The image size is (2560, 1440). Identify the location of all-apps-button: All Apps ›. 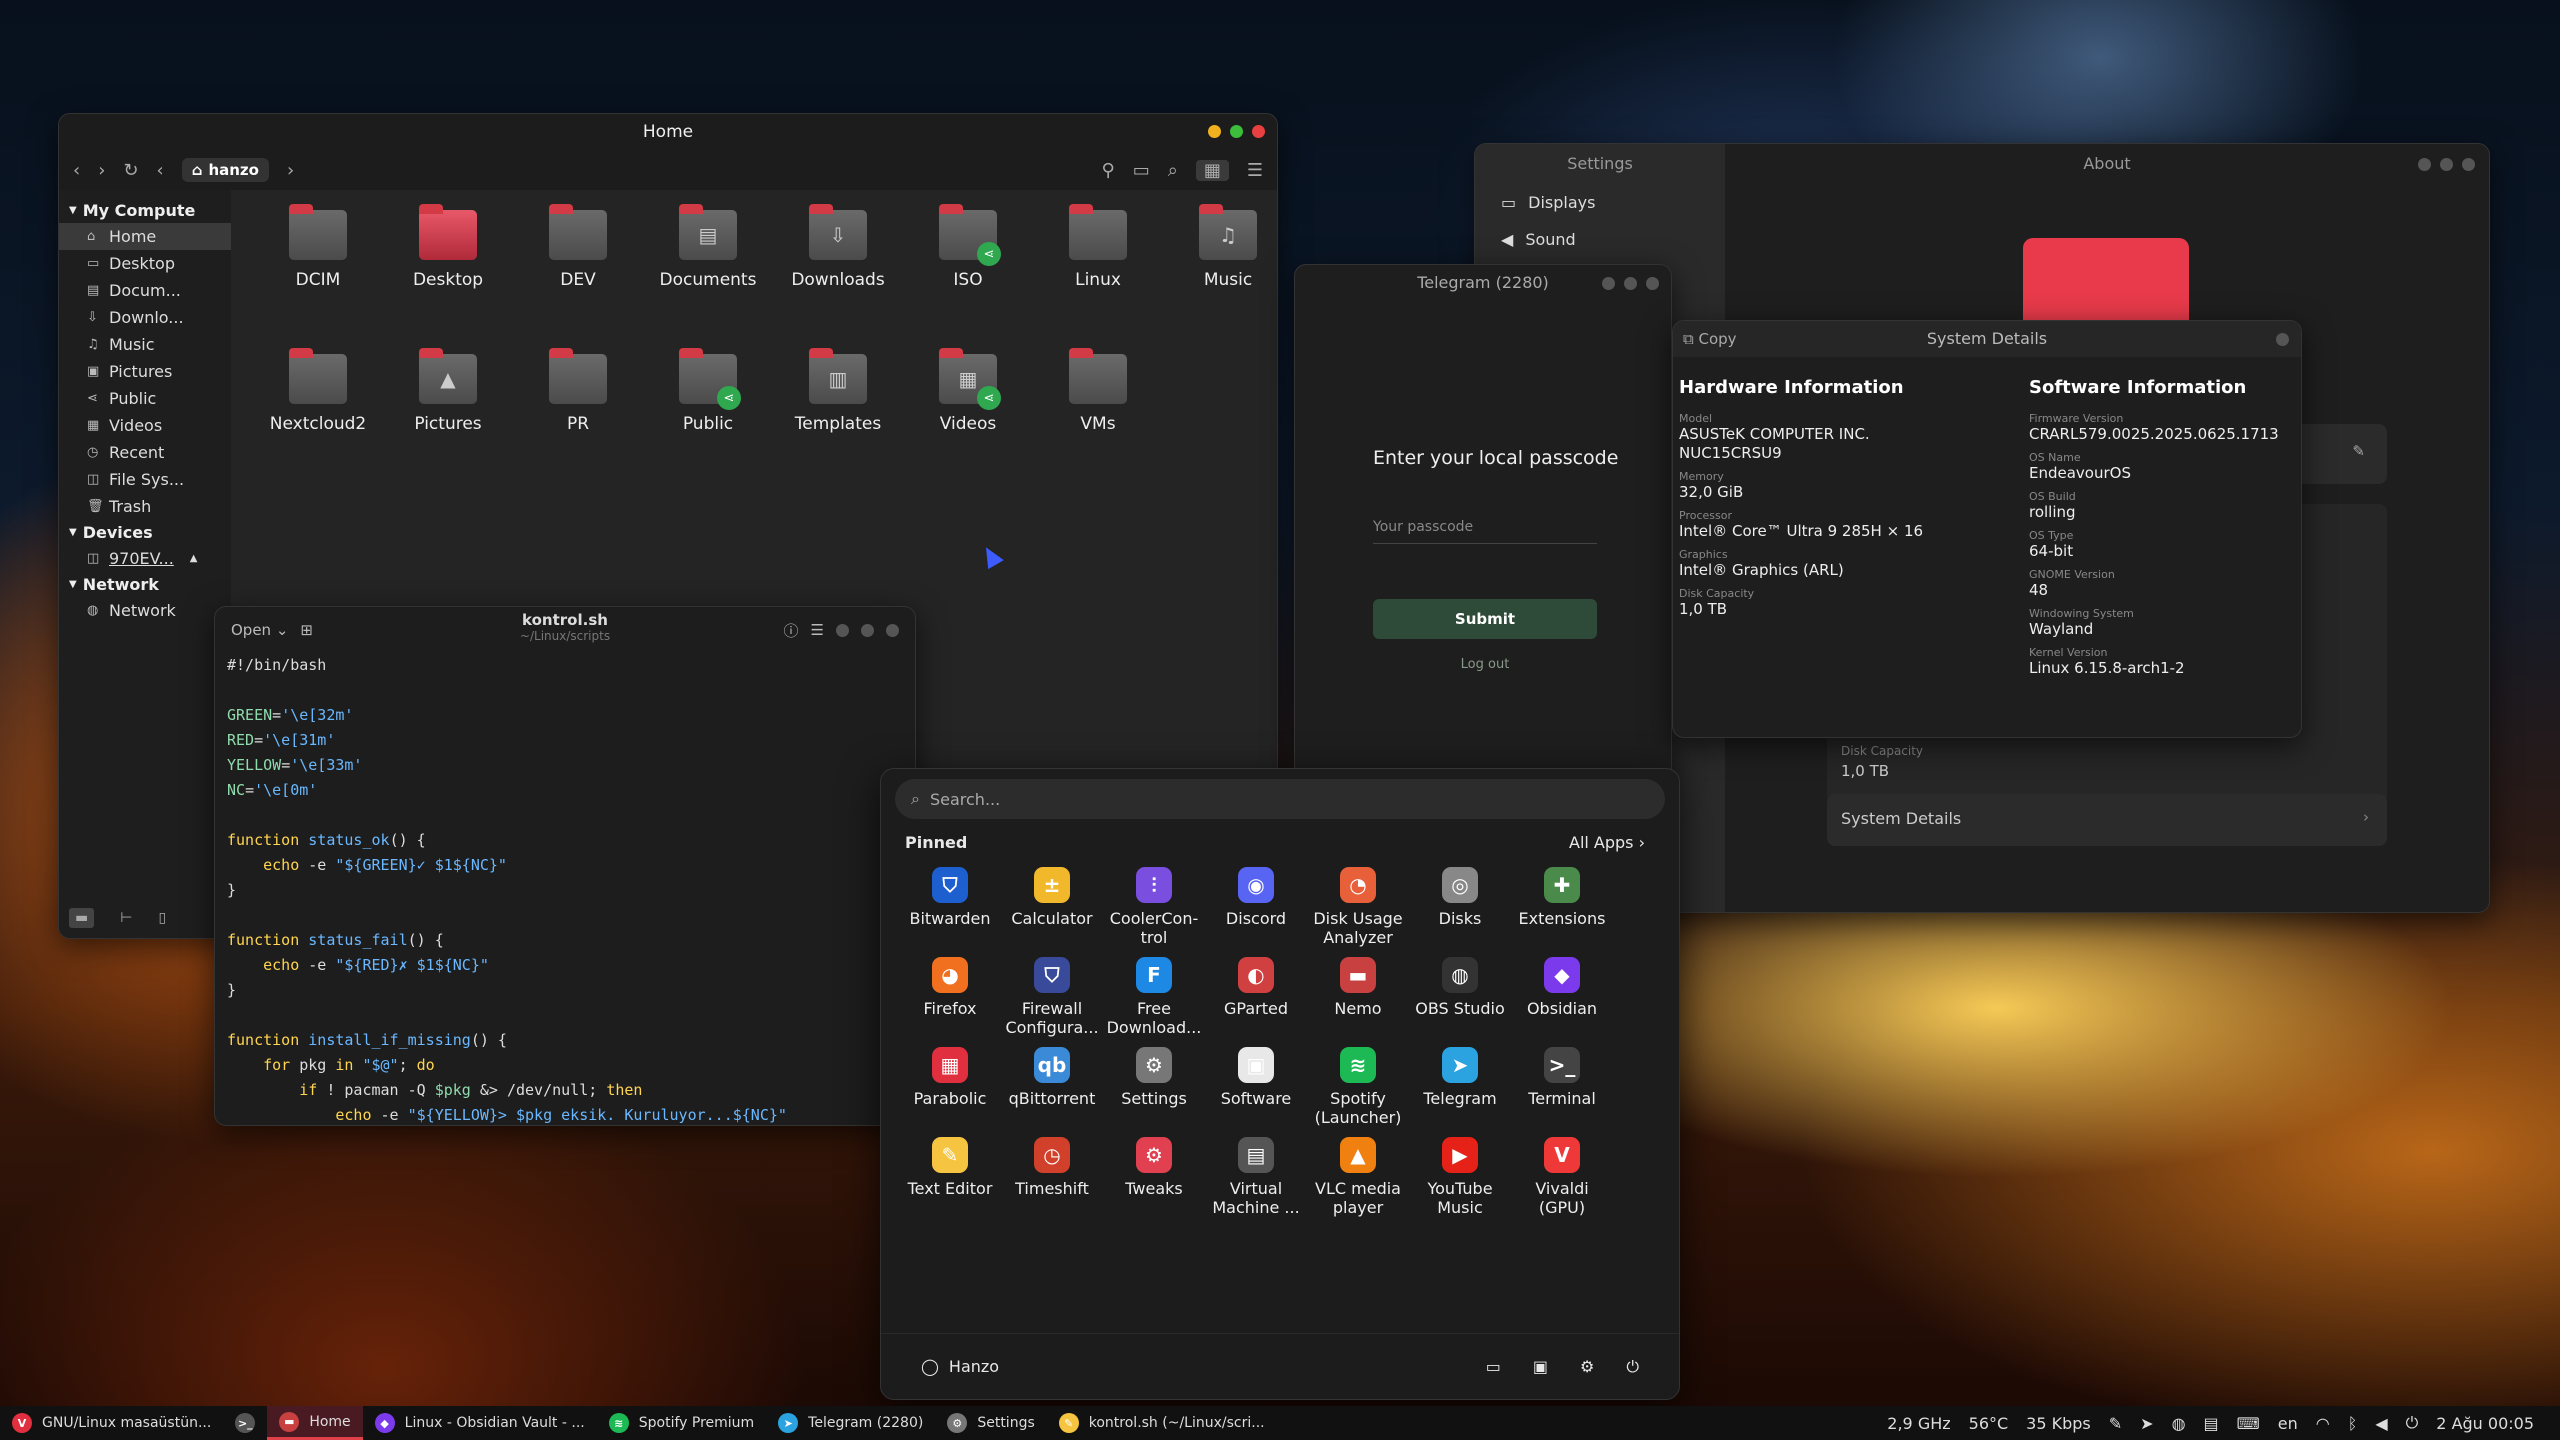
(1607, 842).